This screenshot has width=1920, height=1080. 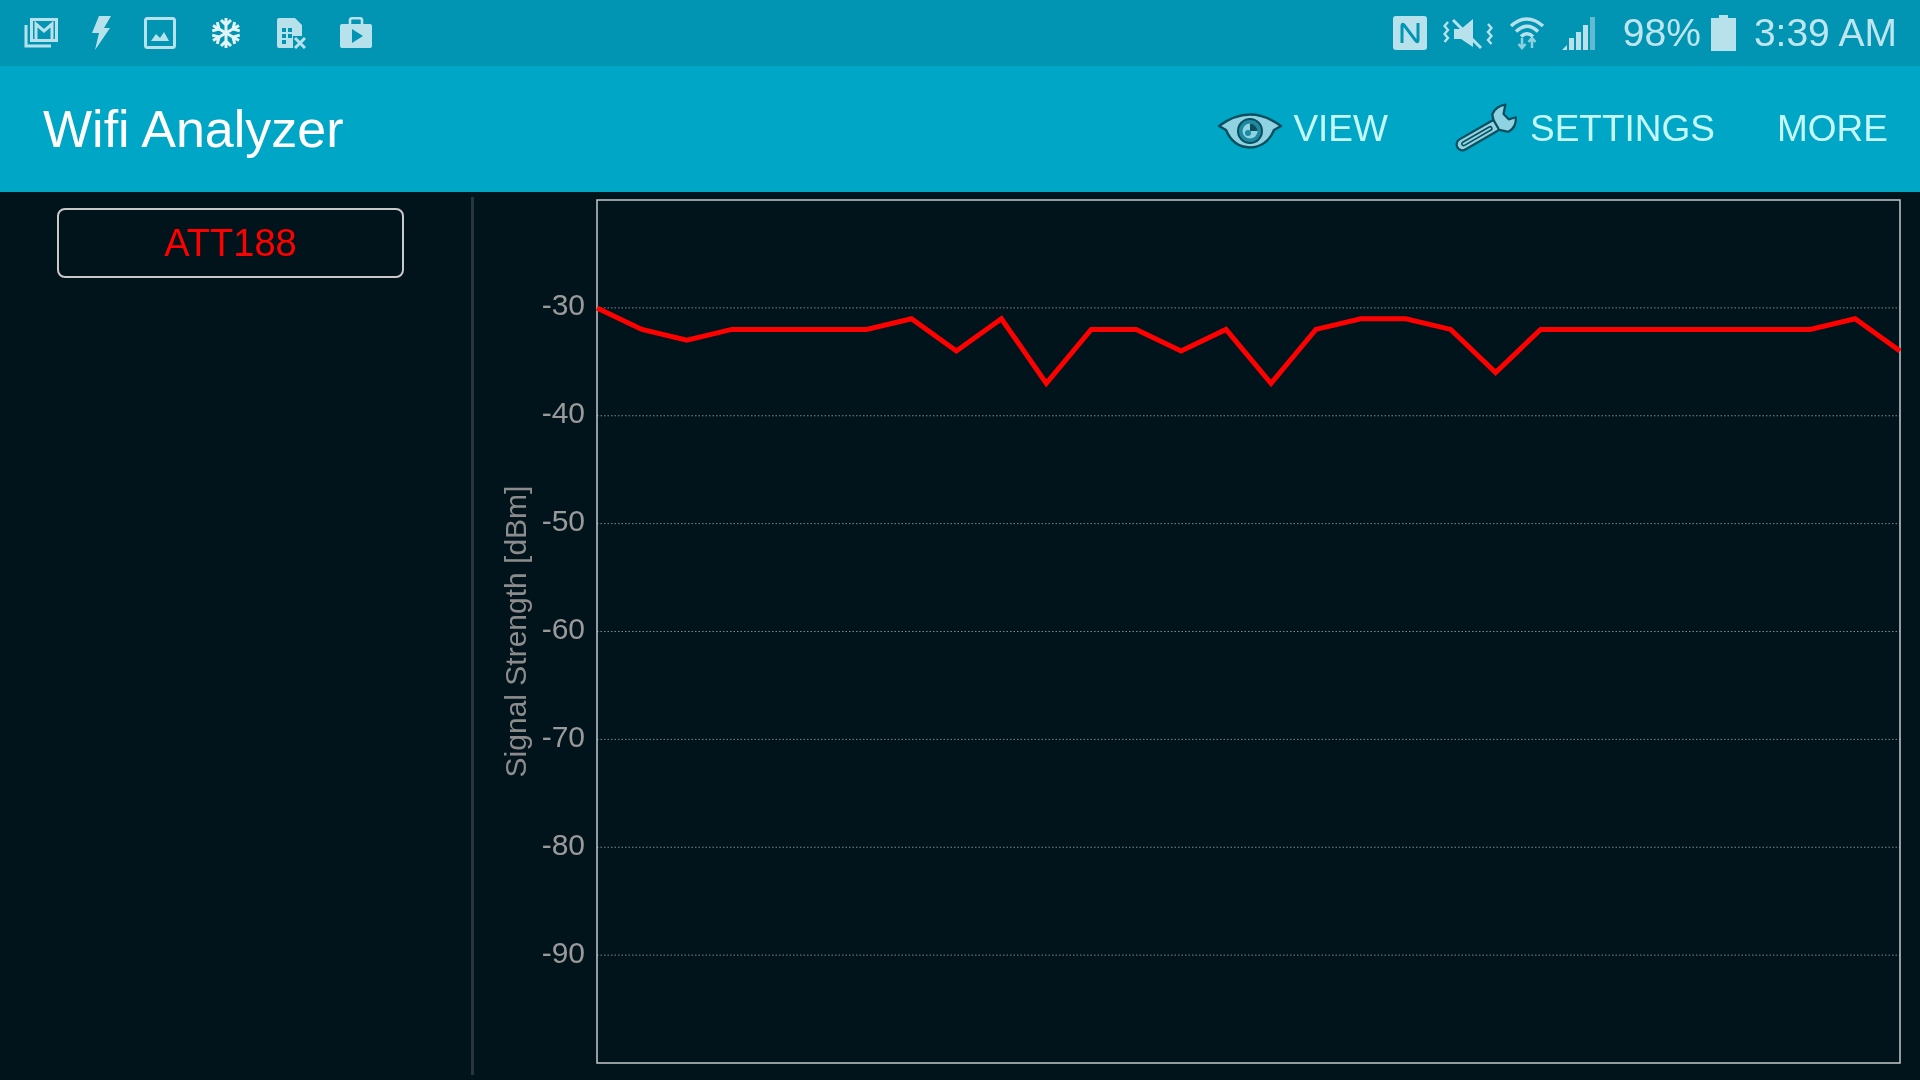 I want to click on y-tick-label: -80, so click(x=563, y=844).